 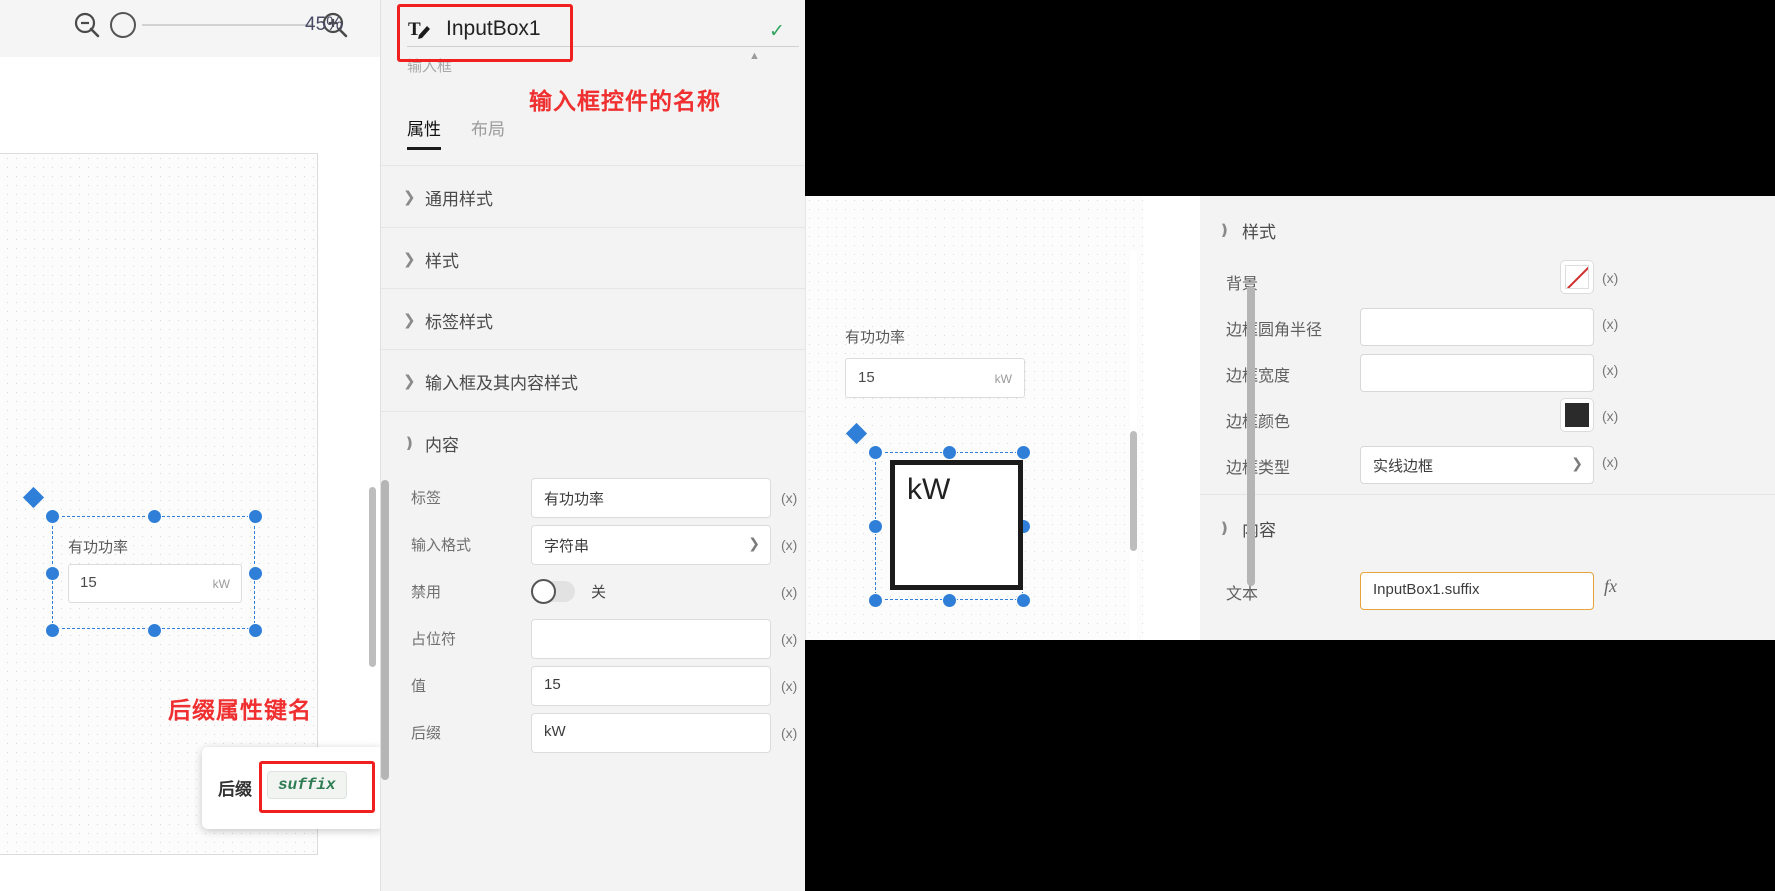 What do you see at coordinates (1274, 330) in the screenshot?
I see `field-label: 边框圆角半径` at bounding box center [1274, 330].